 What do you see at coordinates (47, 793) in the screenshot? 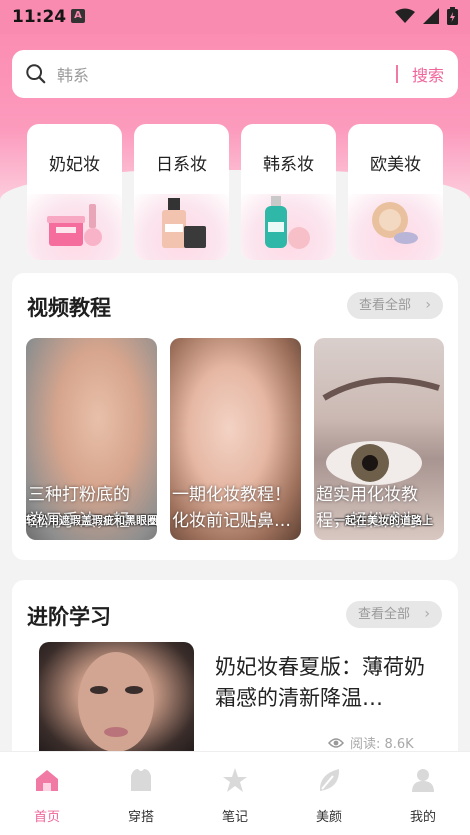
I see `tab-home: 首页` at bounding box center [47, 793].